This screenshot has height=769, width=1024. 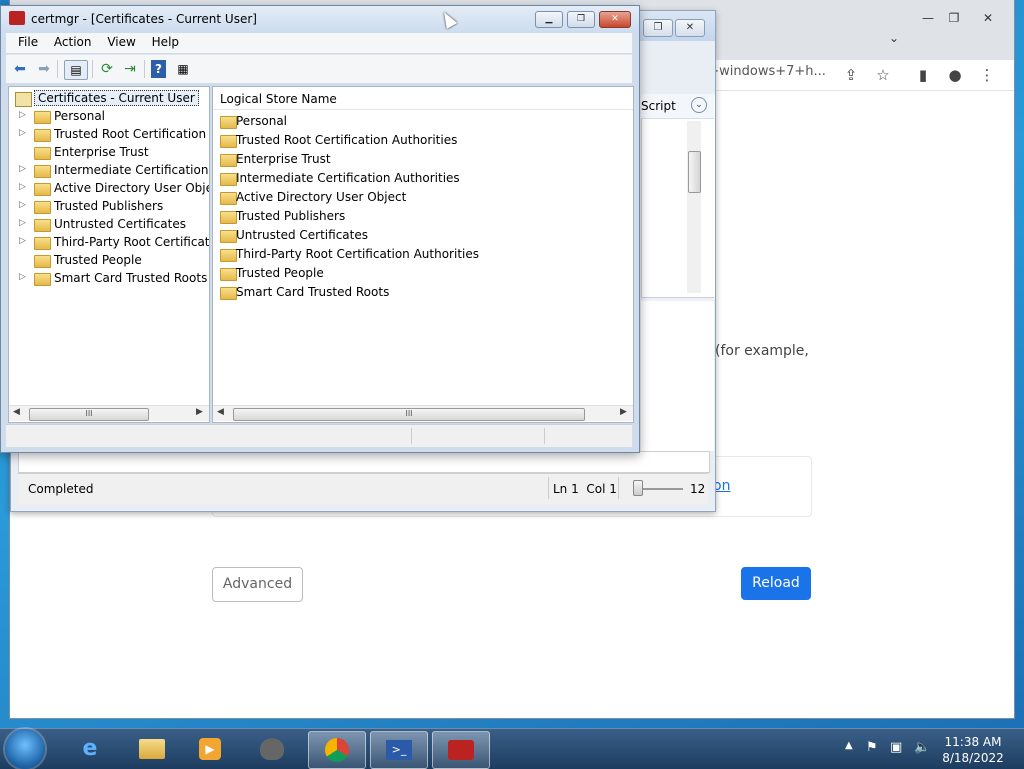 What do you see at coordinates (699, 105) in the screenshot?
I see `collapse-chevron-icon: ⌄` at bounding box center [699, 105].